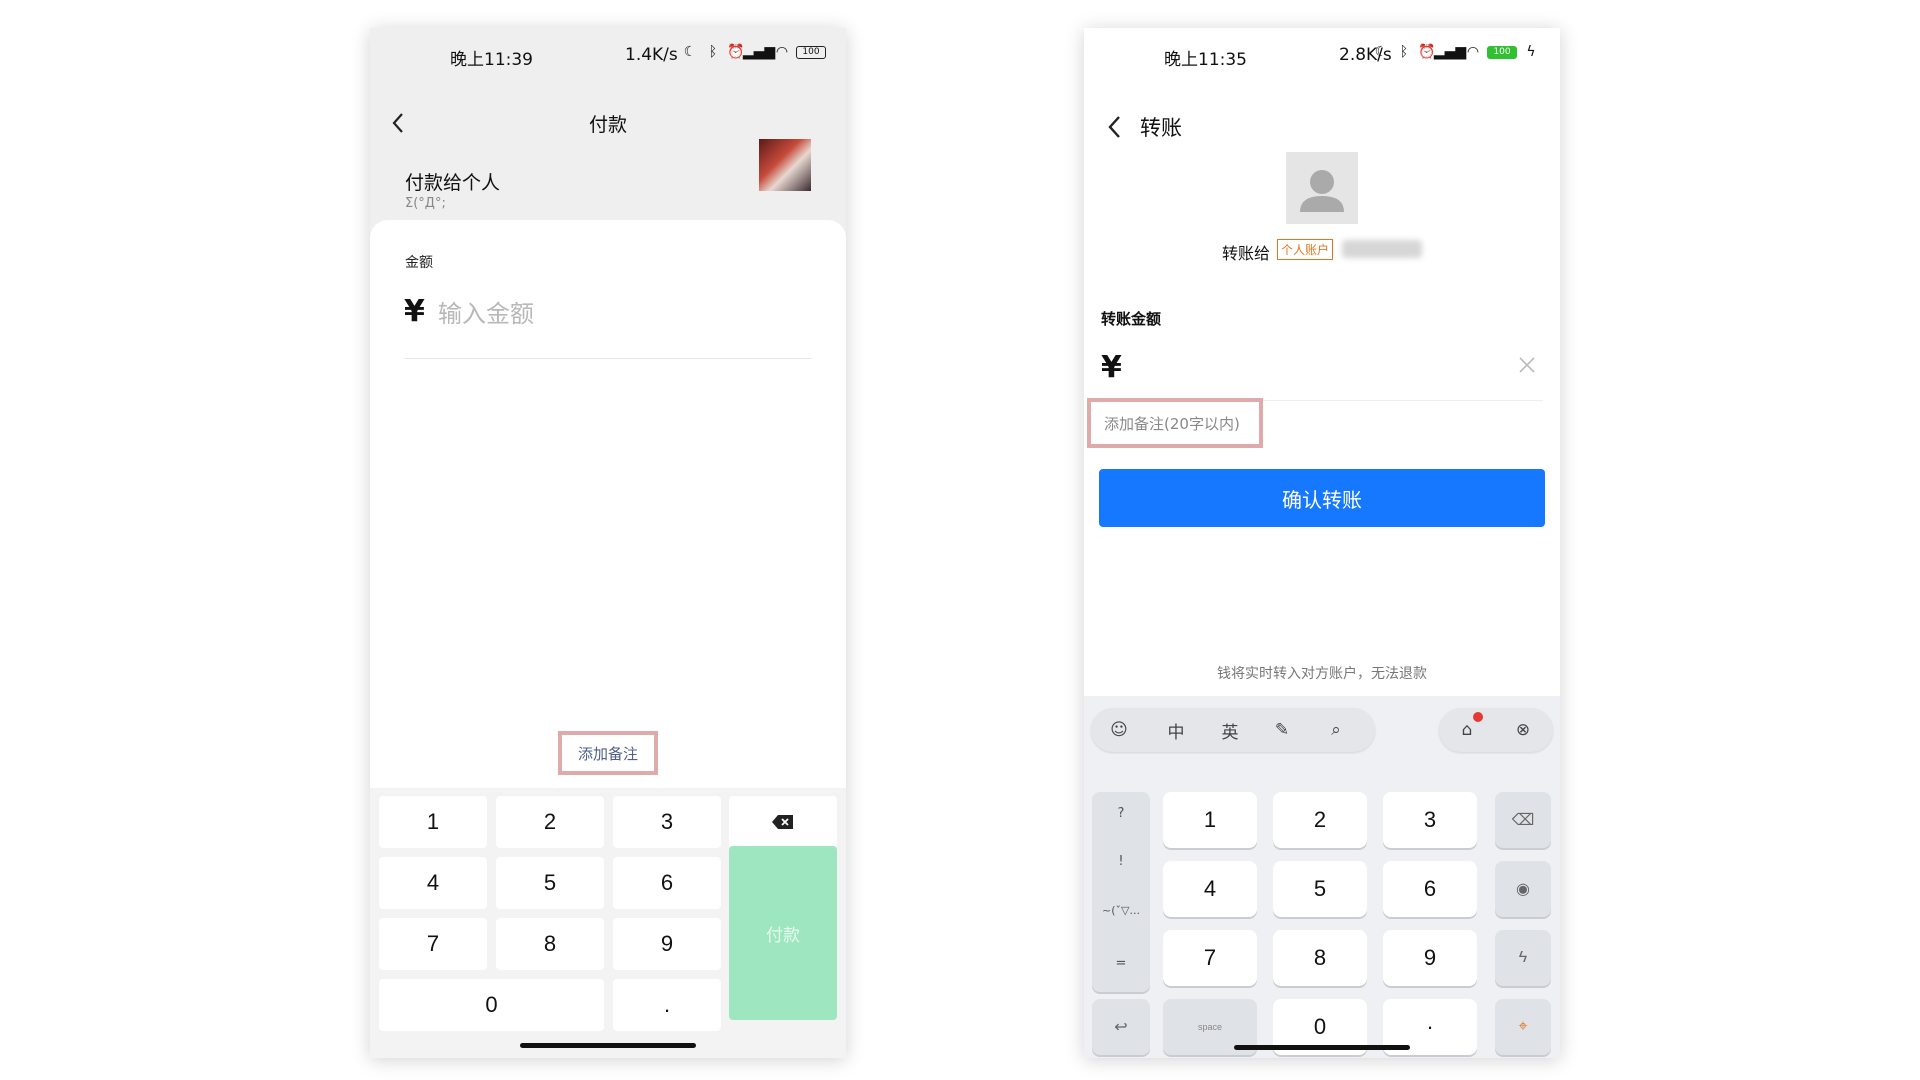 This screenshot has width=1920, height=1080. I want to click on amount-input, so click(588, 314).